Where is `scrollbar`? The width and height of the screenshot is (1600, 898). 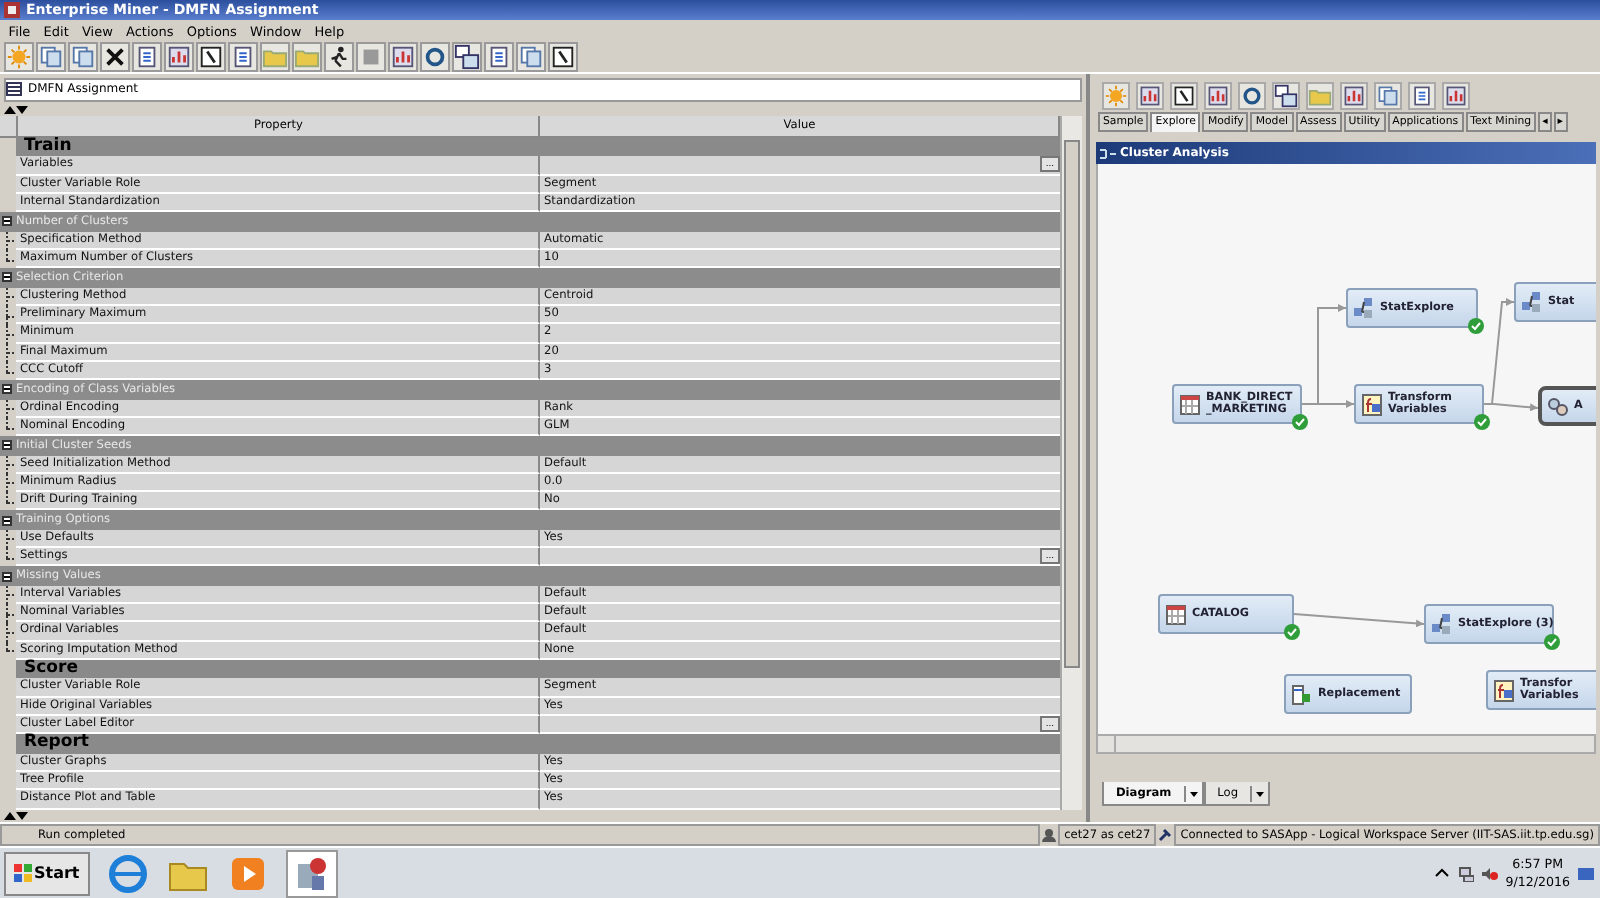
scrollbar is located at coordinates (1071, 462).